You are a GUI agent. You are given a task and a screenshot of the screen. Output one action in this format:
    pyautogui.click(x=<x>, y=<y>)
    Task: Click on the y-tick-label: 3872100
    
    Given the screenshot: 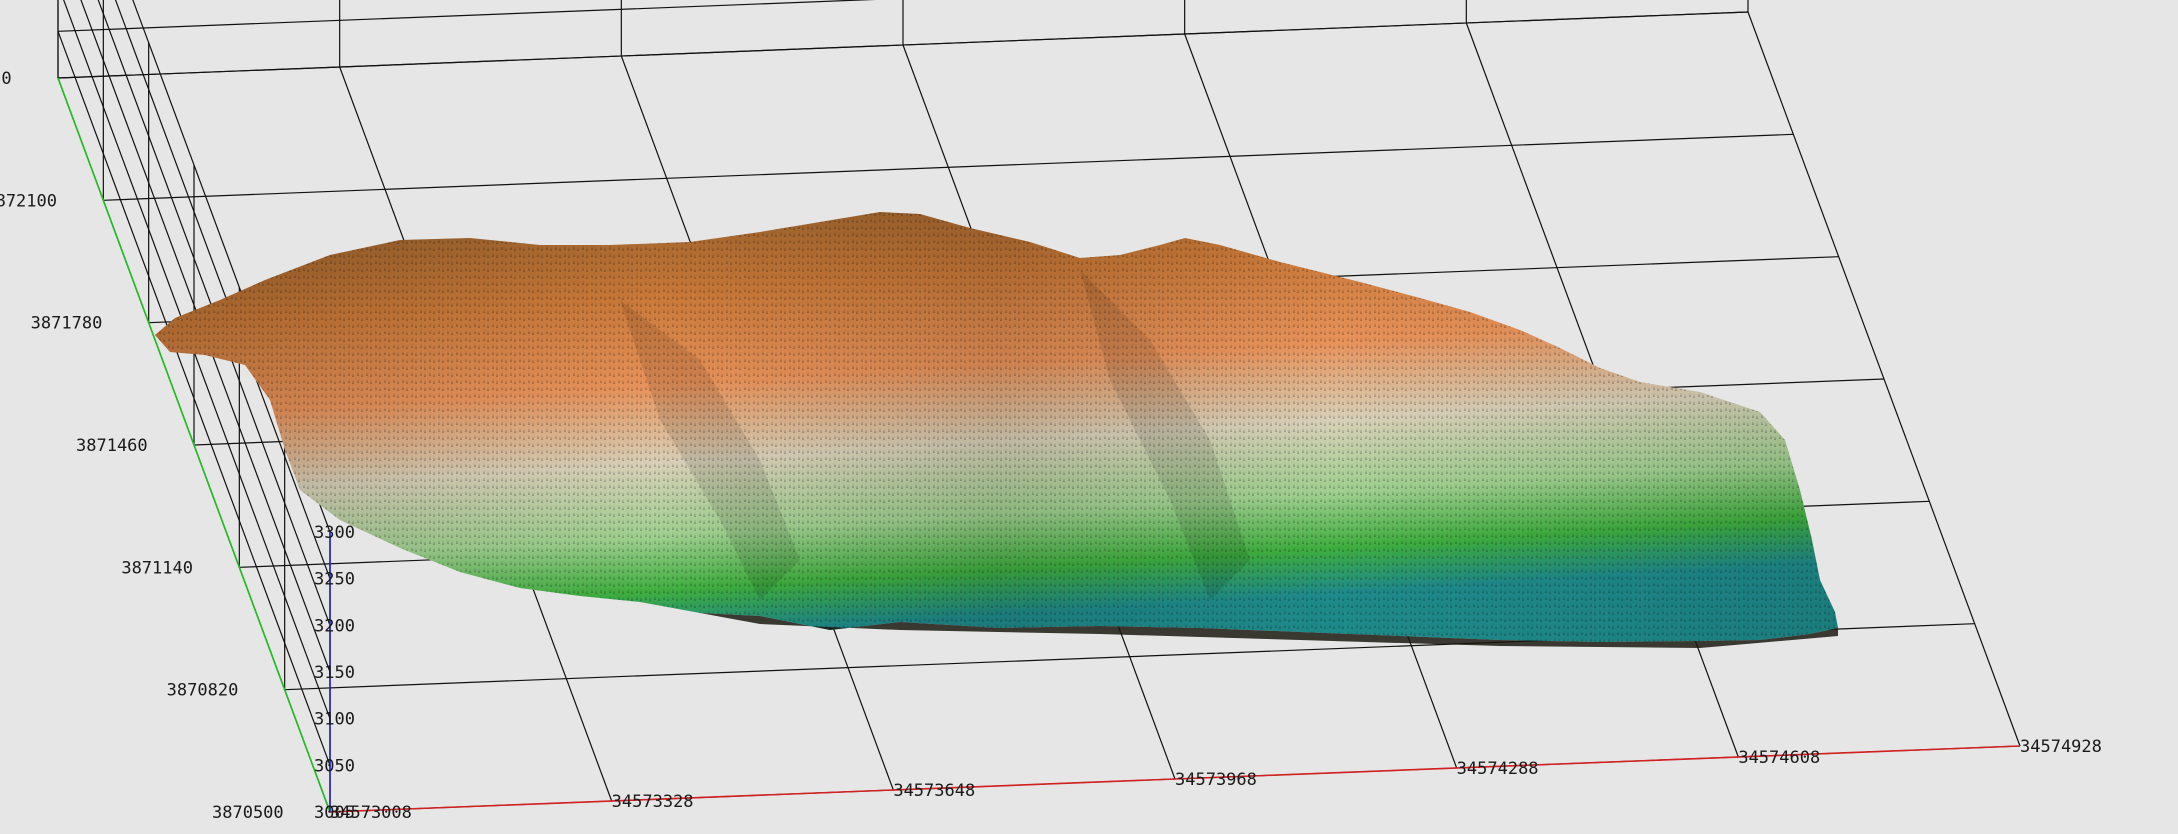 What is the action you would take?
    pyautogui.click(x=28, y=201)
    